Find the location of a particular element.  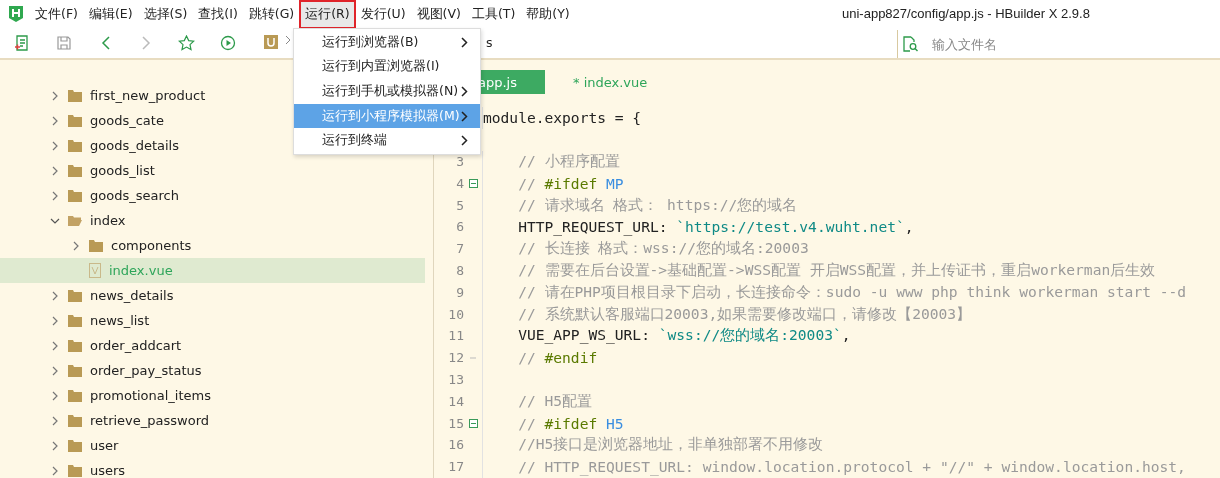

menu-item: 跳转(G) is located at coordinates (271, 14).